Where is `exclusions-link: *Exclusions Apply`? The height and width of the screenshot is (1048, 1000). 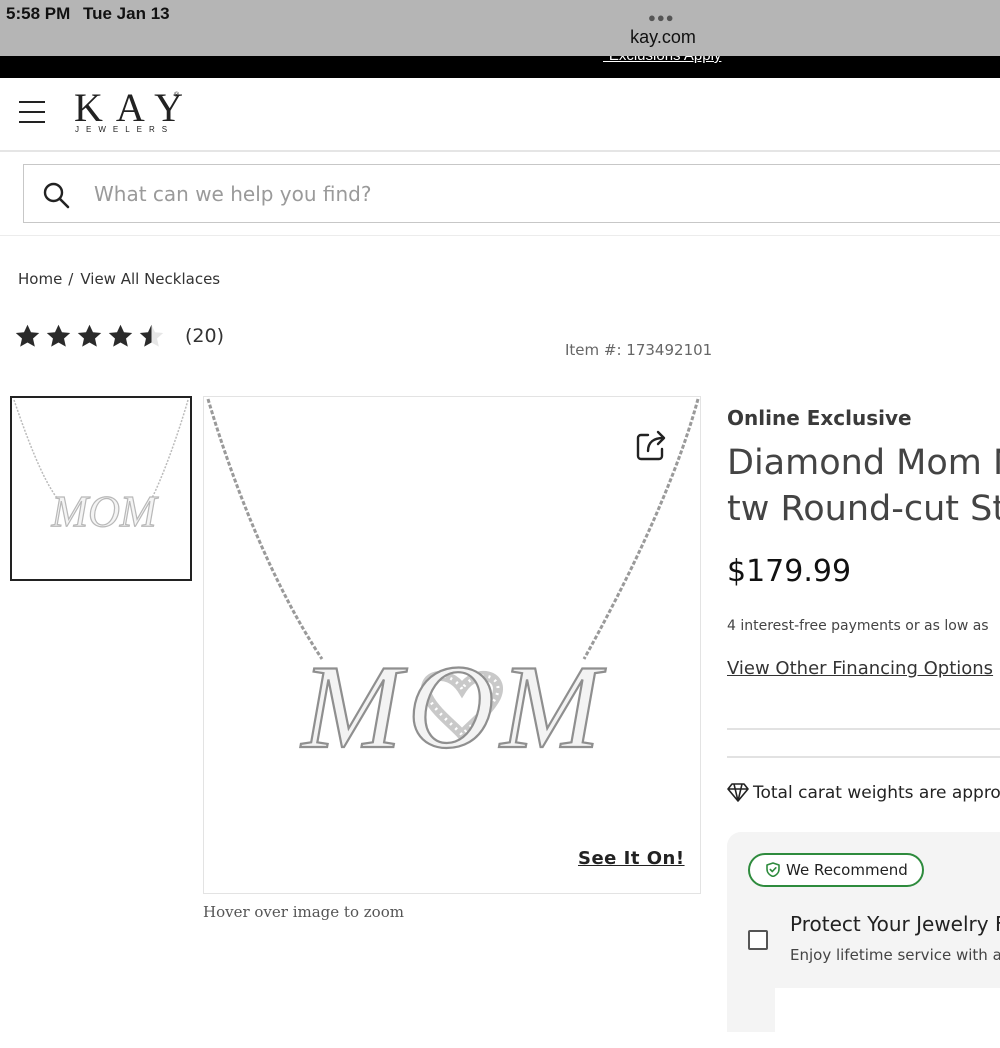
exclusions-link: *Exclusions Apply is located at coordinates (662, 60).